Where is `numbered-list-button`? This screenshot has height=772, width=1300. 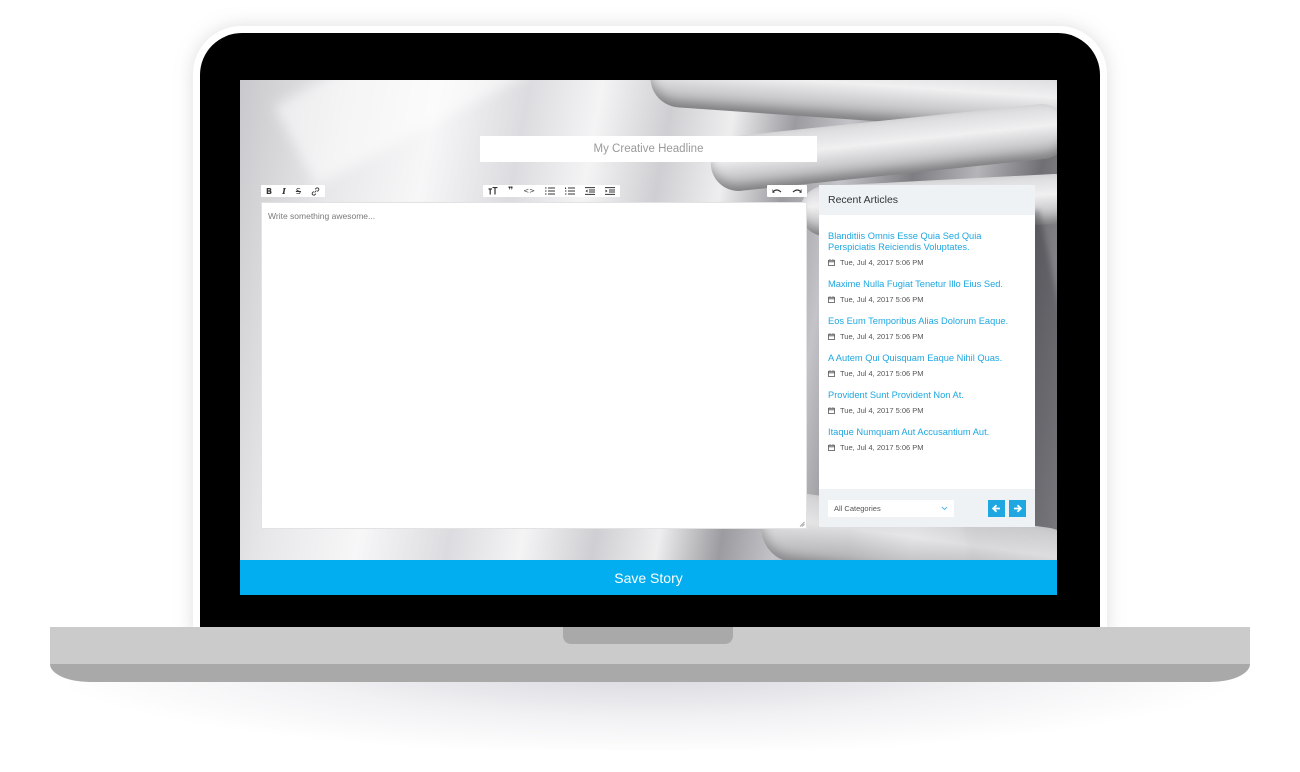
numbered-list-button is located at coordinates (570, 191).